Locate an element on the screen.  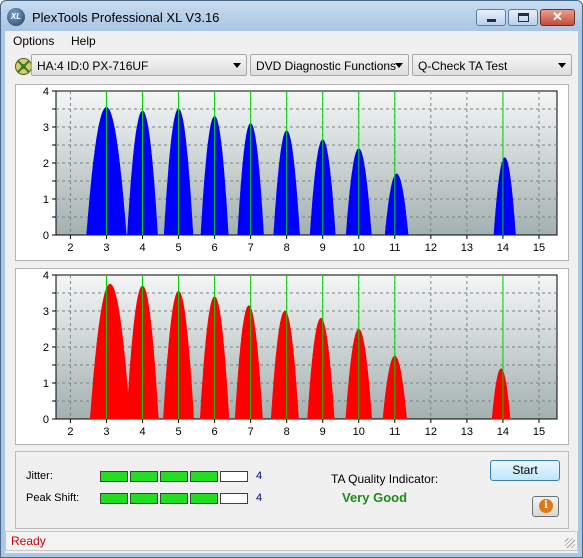
app-logo-icon: XL is located at coordinates (16, 17).